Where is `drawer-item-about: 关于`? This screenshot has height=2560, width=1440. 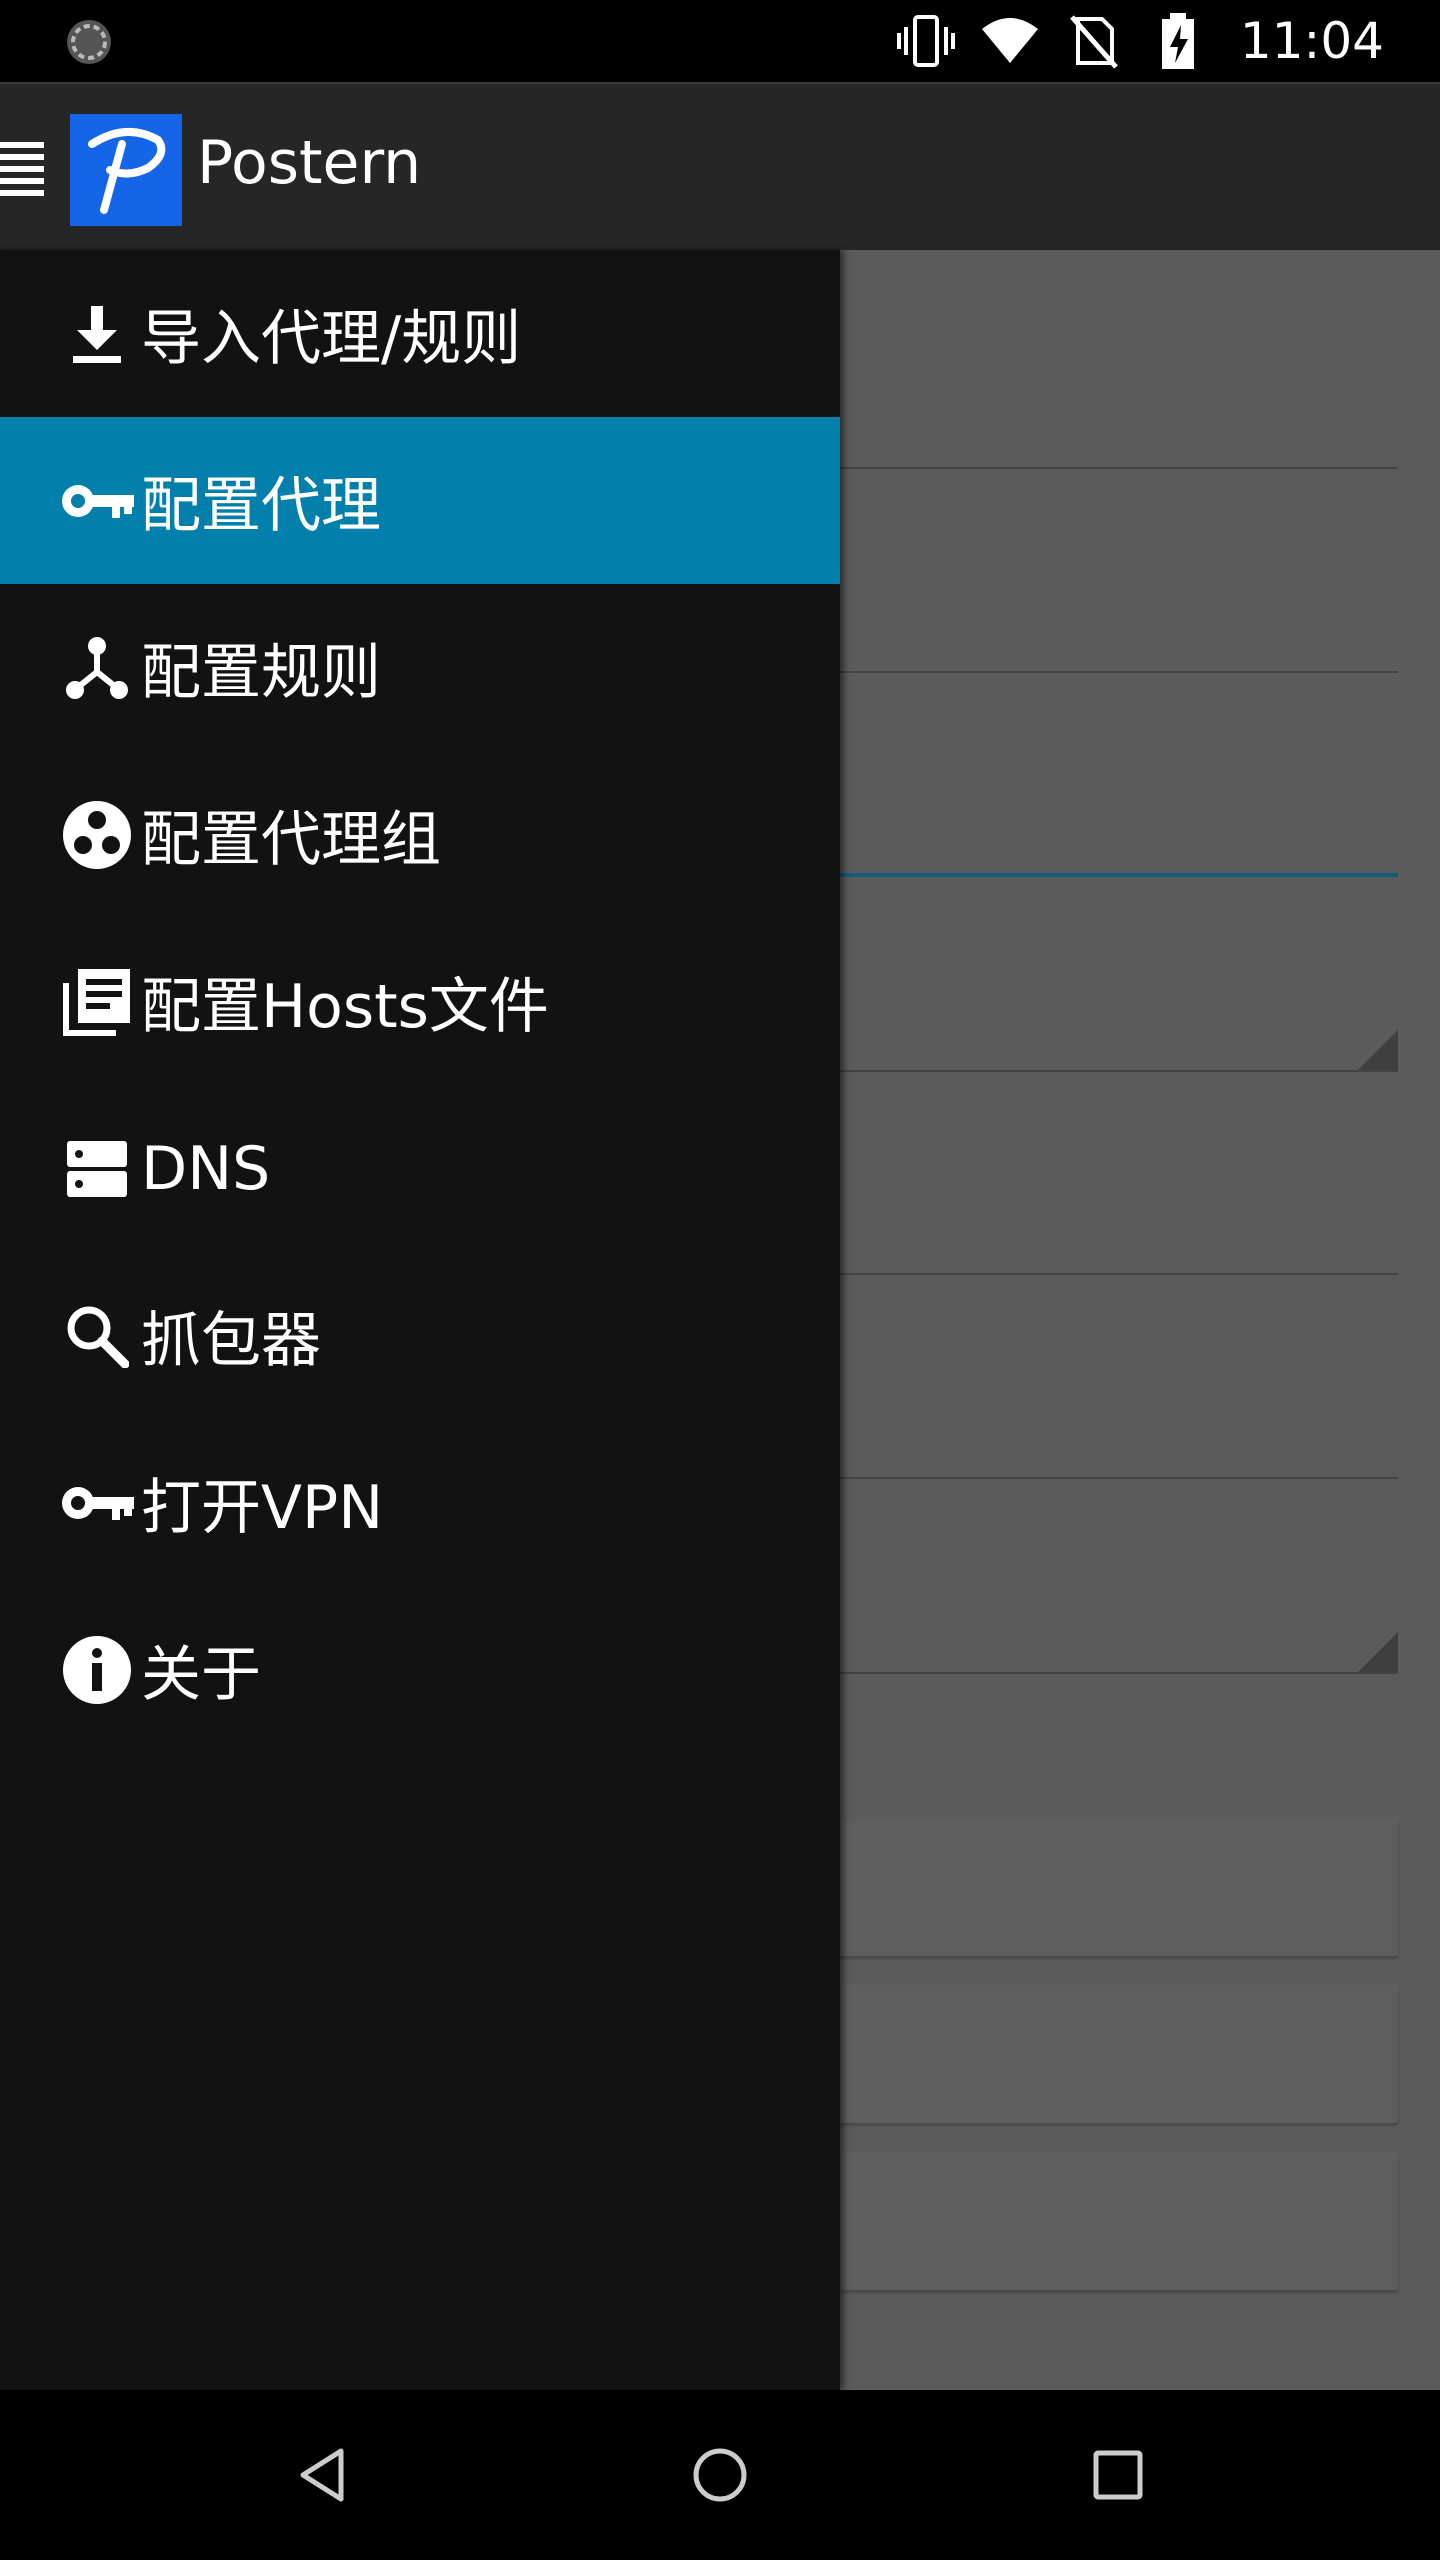 drawer-item-about: 关于 is located at coordinates (420, 1669).